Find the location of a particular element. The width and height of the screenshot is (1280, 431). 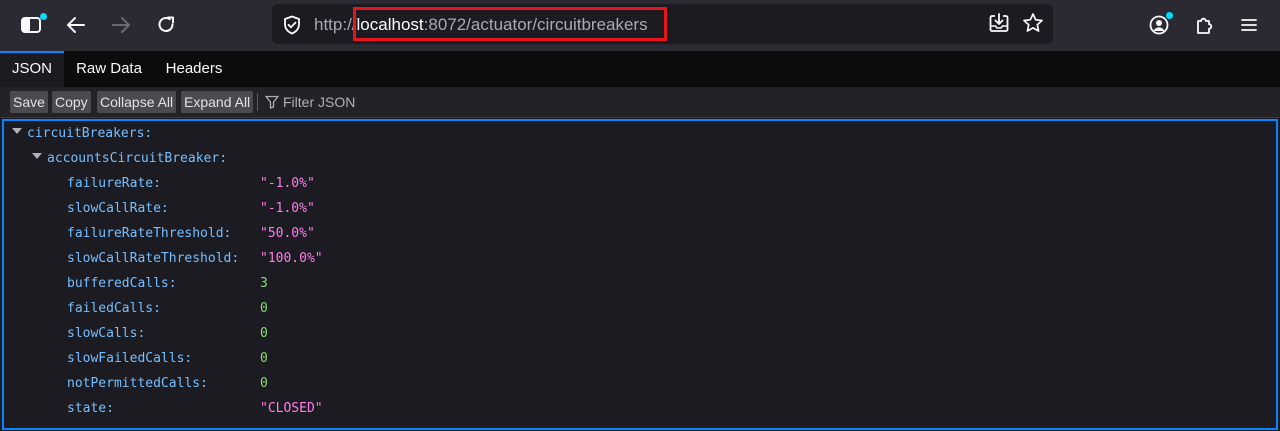

json-key: slowCalls: is located at coordinates (106, 333).